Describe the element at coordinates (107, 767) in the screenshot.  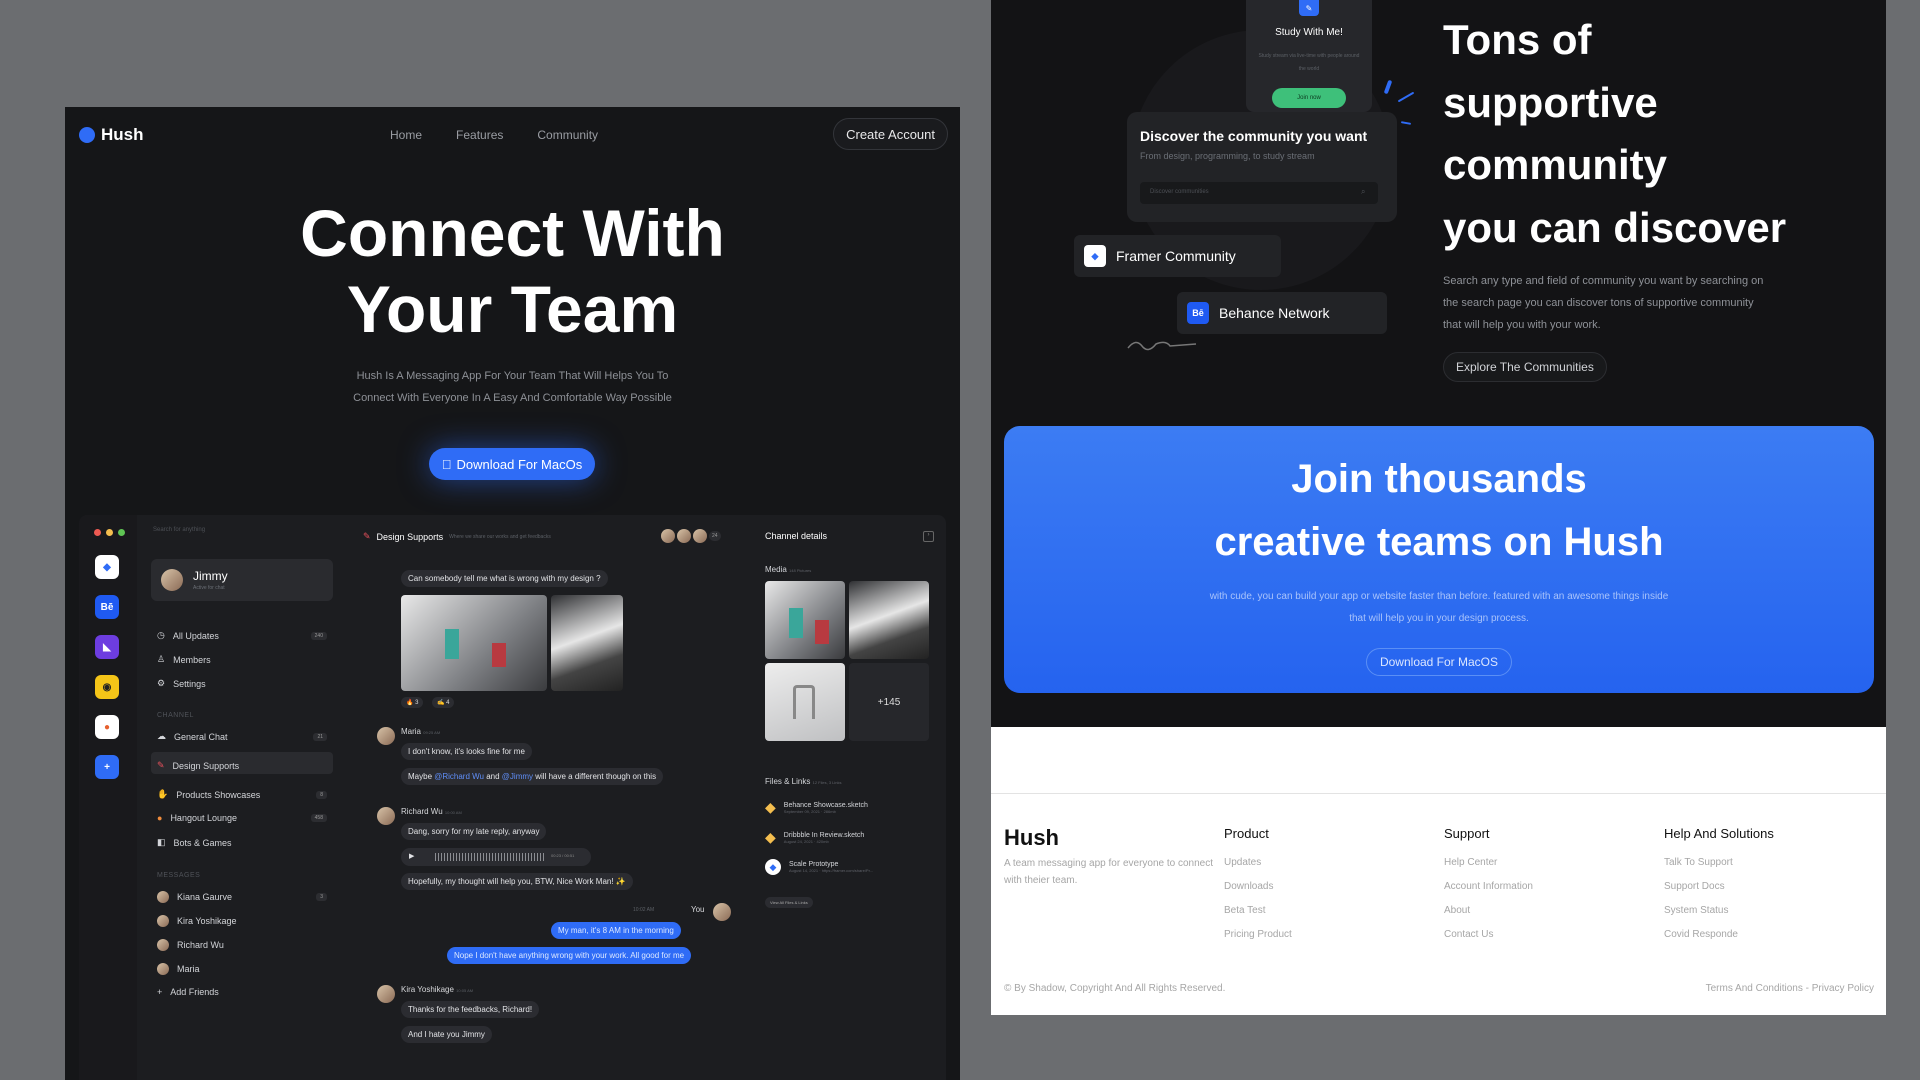
I see `add-workspace-icon: +` at that location.